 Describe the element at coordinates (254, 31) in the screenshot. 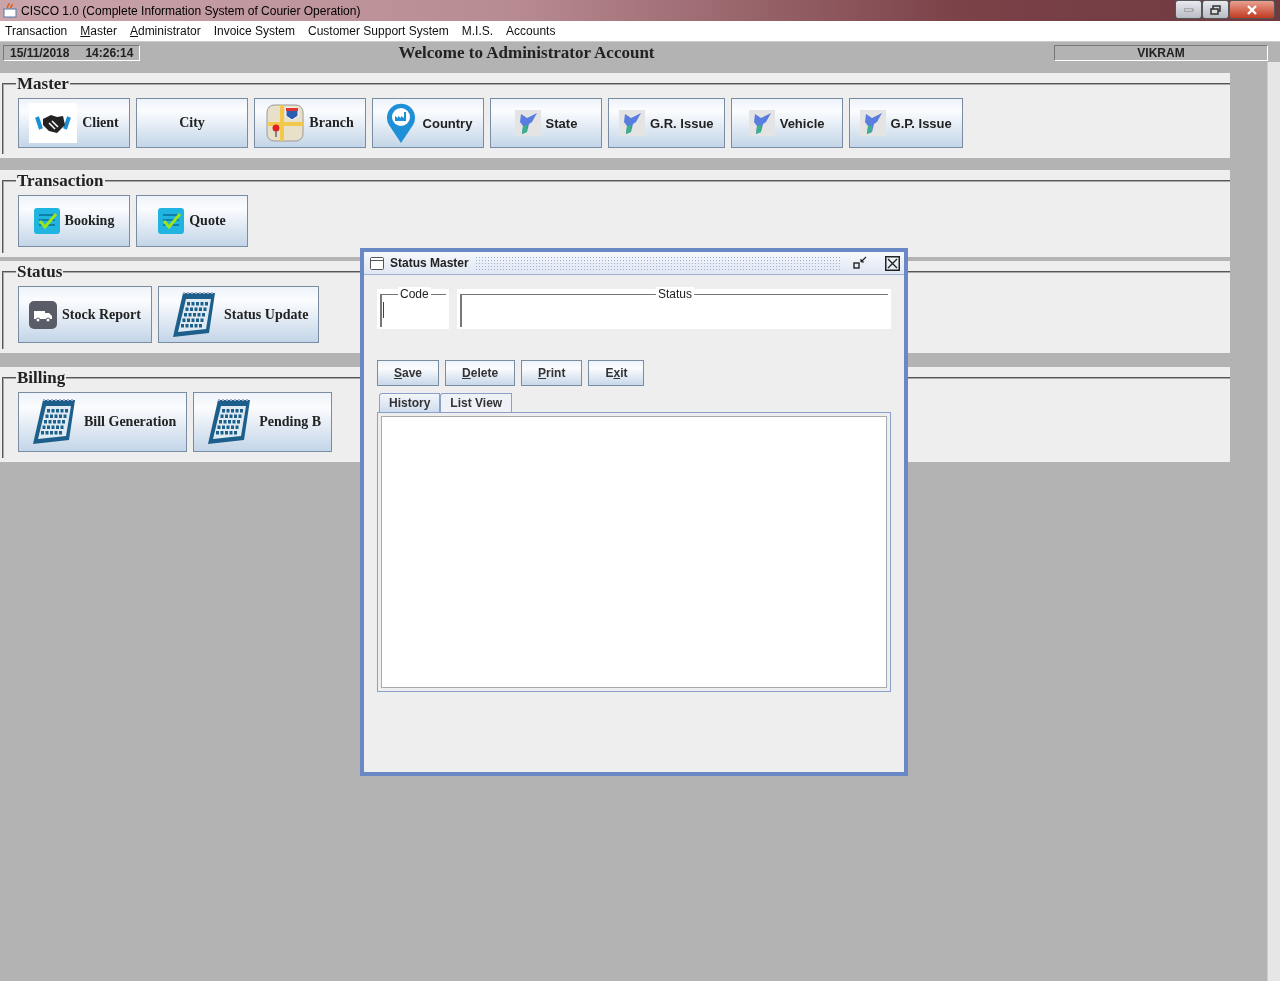

I see `menu-item: Invoice System` at that location.